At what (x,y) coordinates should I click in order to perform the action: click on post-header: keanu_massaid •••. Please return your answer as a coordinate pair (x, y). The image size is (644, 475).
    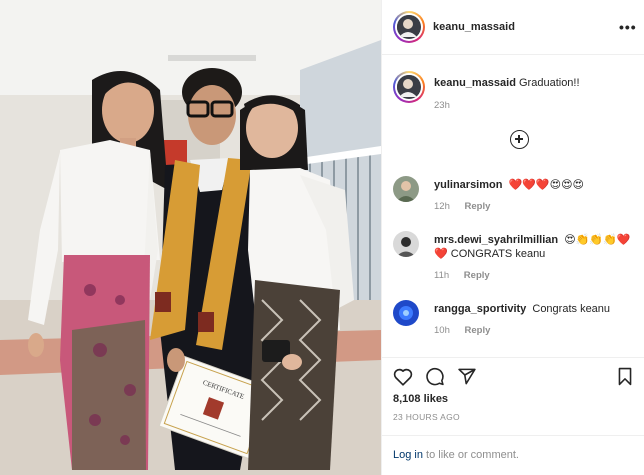
    Looking at the image, I should click on (513, 27).